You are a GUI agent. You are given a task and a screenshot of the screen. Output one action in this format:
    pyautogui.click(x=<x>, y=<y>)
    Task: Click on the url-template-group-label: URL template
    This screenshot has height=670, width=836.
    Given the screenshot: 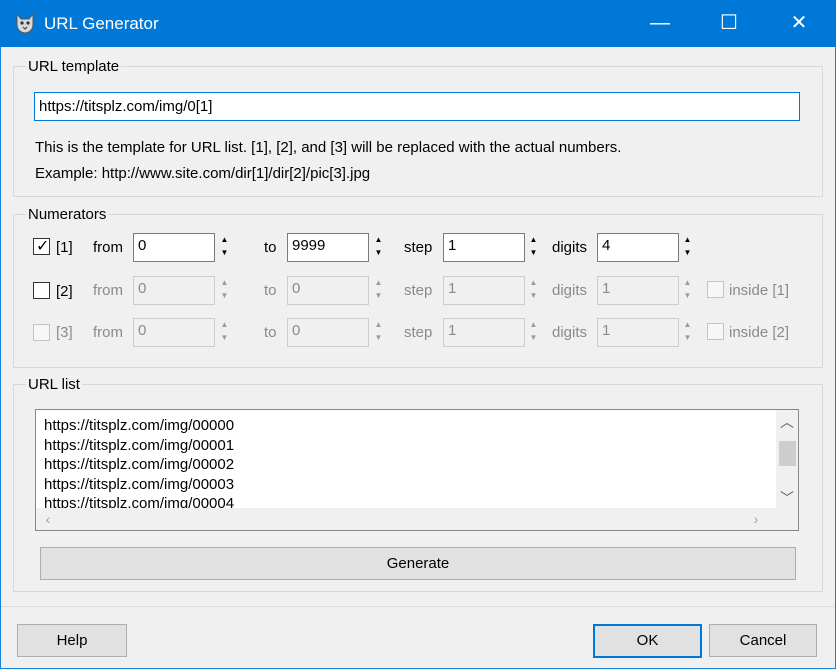 What is the action you would take?
    pyautogui.click(x=74, y=66)
    